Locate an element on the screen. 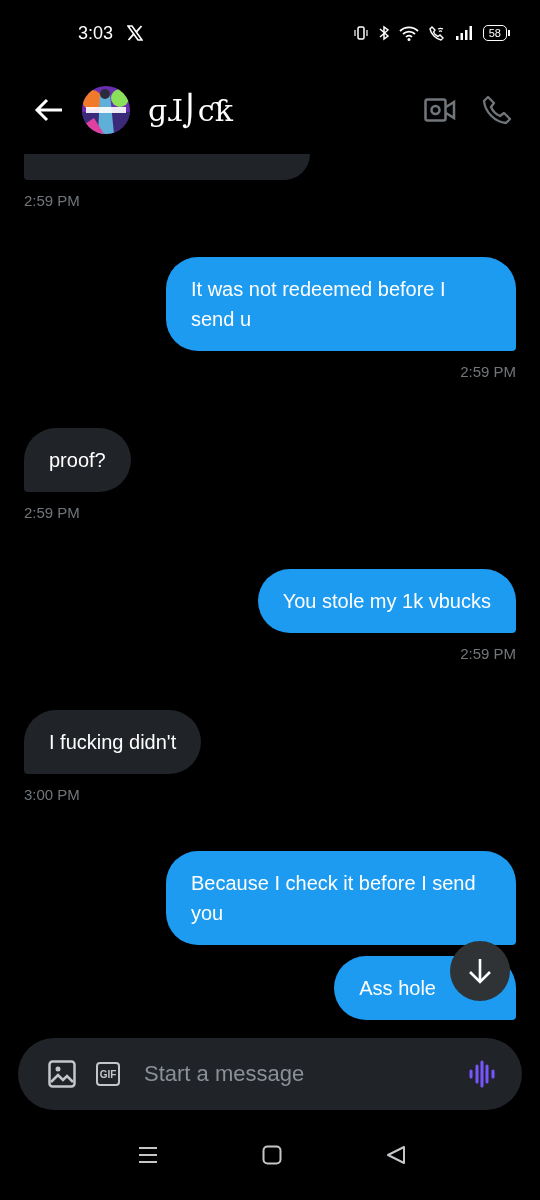  message-bubble: Because I check it before I send you is located at coordinates (341, 898).